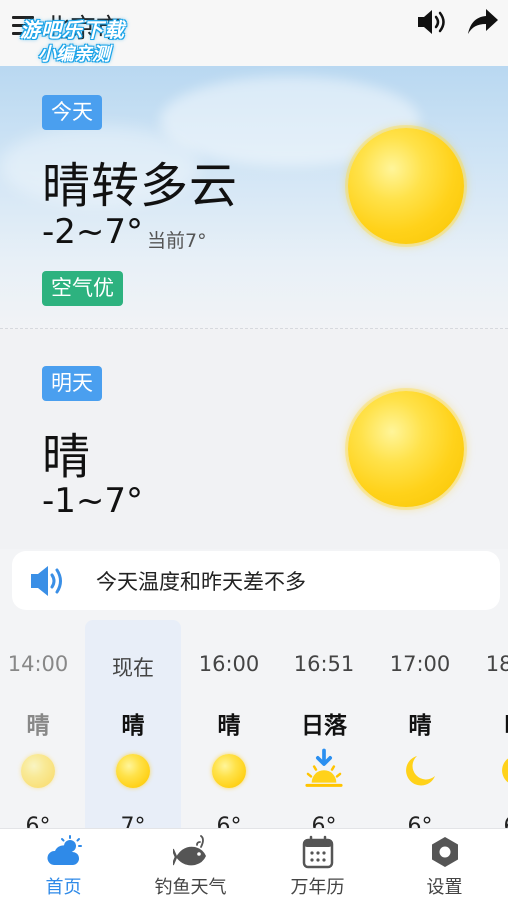 This screenshot has width=508, height=898. What do you see at coordinates (190, 887) in the screenshot?
I see `nav-label: 钓鱼天气` at bounding box center [190, 887].